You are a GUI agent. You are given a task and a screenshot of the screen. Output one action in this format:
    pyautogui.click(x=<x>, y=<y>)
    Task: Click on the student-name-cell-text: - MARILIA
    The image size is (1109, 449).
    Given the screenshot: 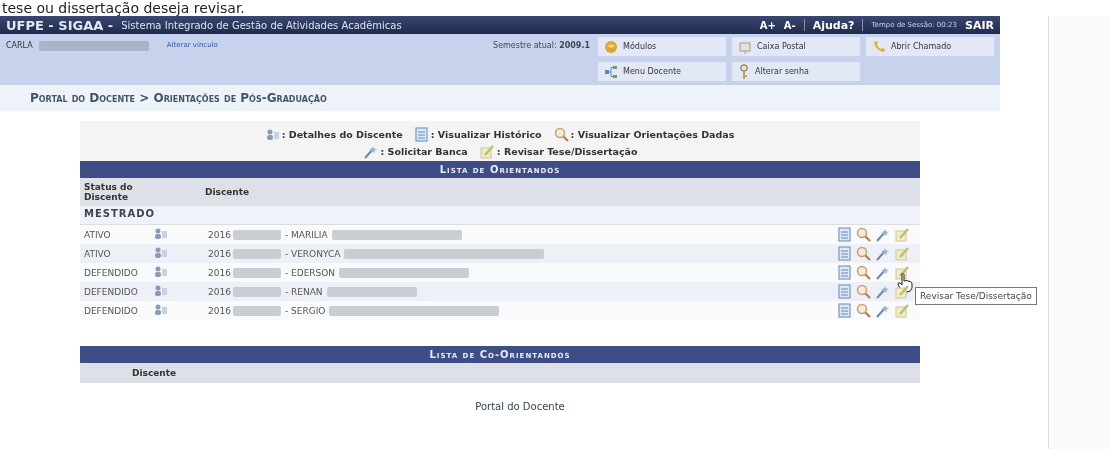 What is the action you would take?
    pyautogui.click(x=306, y=234)
    